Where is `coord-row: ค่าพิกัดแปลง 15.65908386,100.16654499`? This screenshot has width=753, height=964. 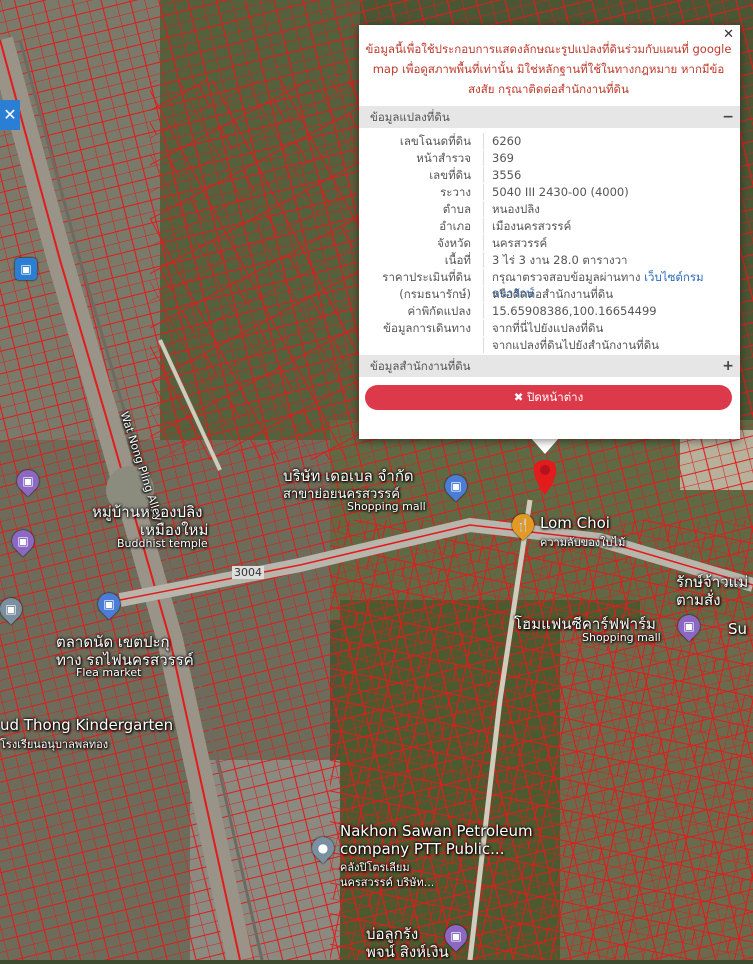 coord-row: ค่าพิกัดแปลง 15.65908386,100.16654499 is located at coordinates (549, 311).